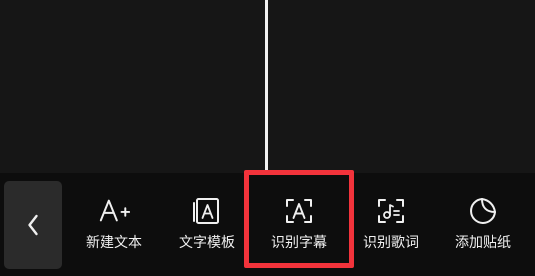 This screenshot has width=535, height=276. Describe the element at coordinates (207, 243) in the screenshot. I see `text-template-label: 文字模板` at that location.